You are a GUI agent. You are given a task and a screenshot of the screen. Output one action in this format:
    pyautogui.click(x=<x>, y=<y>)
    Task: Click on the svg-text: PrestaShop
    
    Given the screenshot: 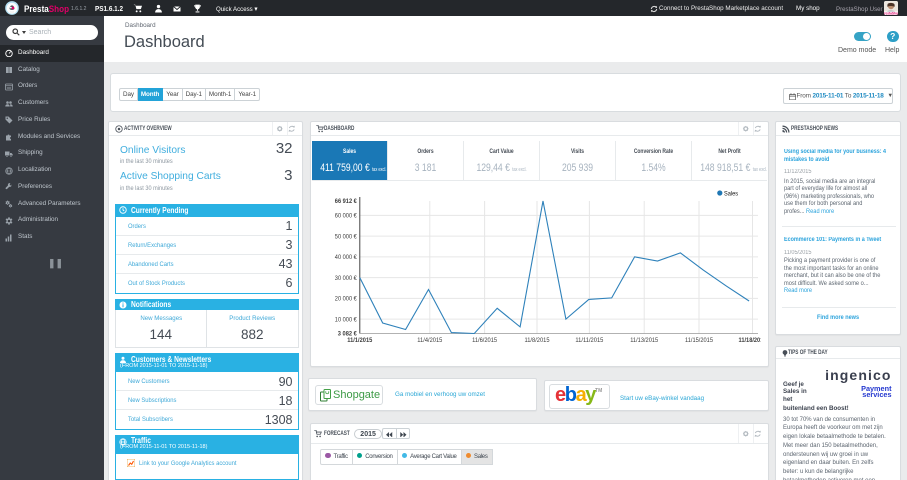 What is the action you would take?
    pyautogui.click(x=891, y=13)
    